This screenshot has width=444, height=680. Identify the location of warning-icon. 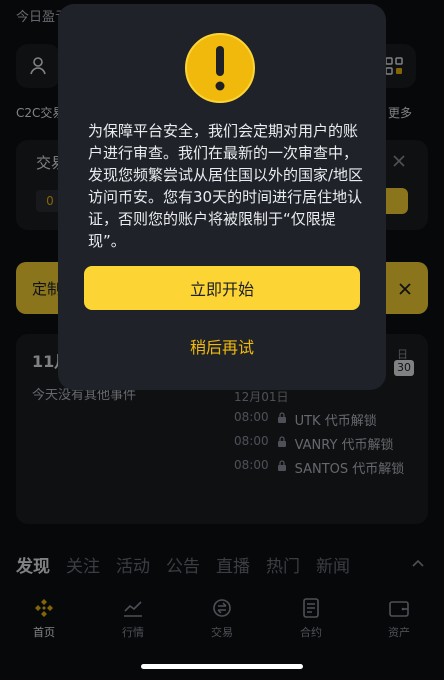
(220, 68).